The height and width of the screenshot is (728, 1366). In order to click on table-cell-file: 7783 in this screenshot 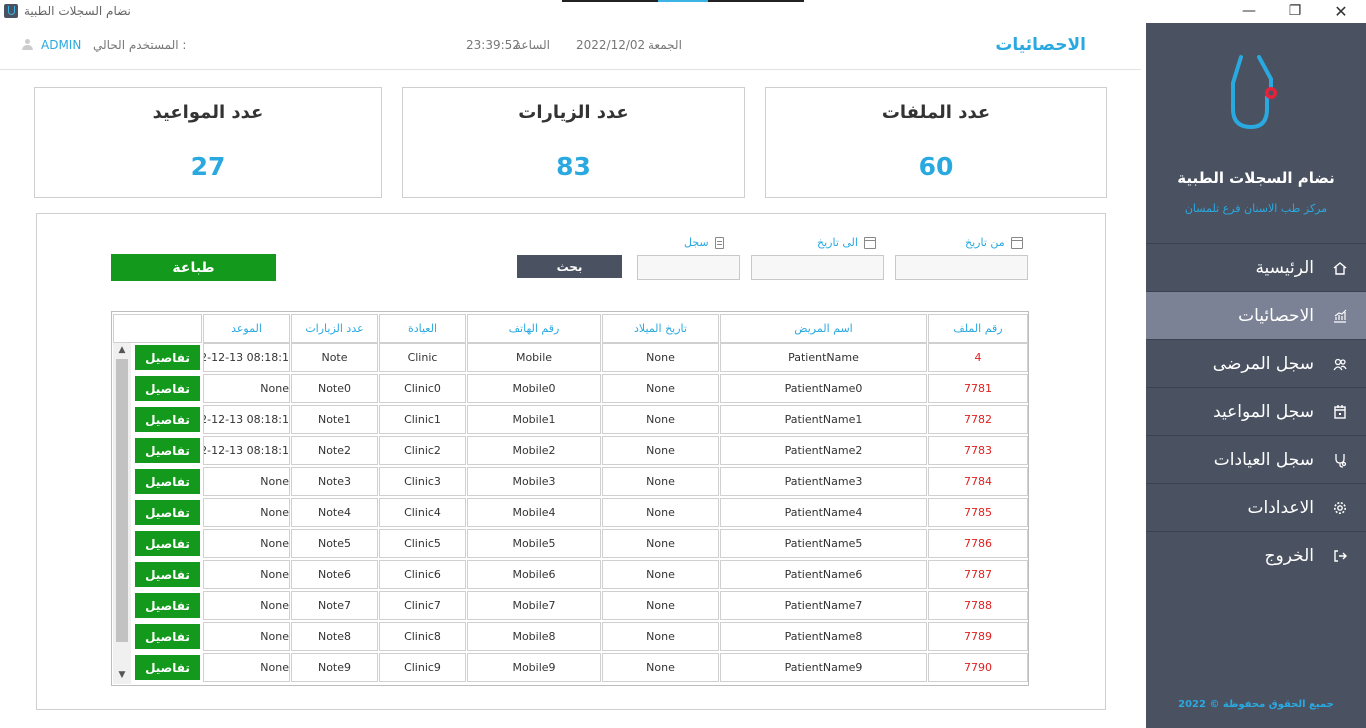, I will do `click(978, 450)`.